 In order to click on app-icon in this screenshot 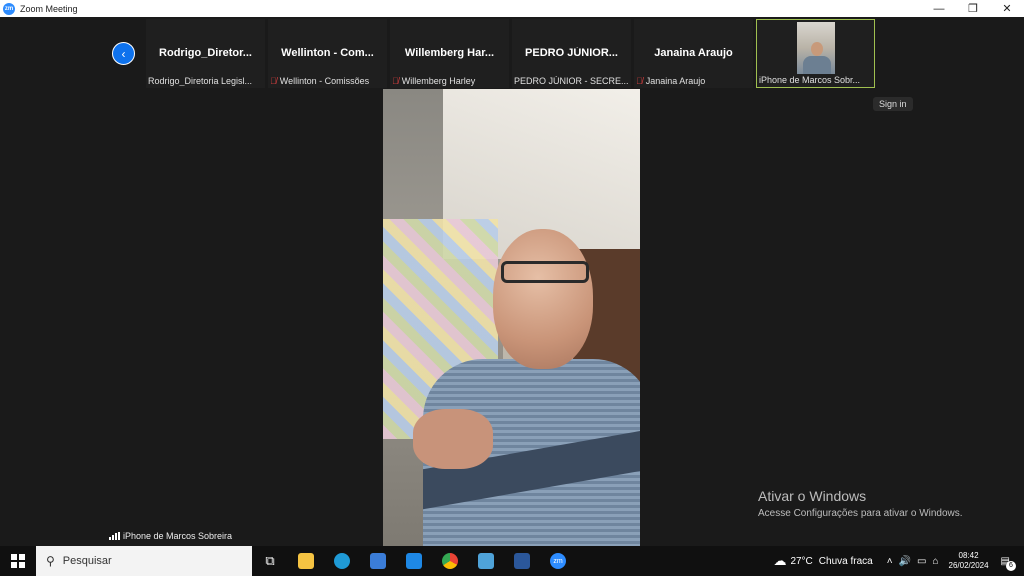, I will do `click(486, 561)`.